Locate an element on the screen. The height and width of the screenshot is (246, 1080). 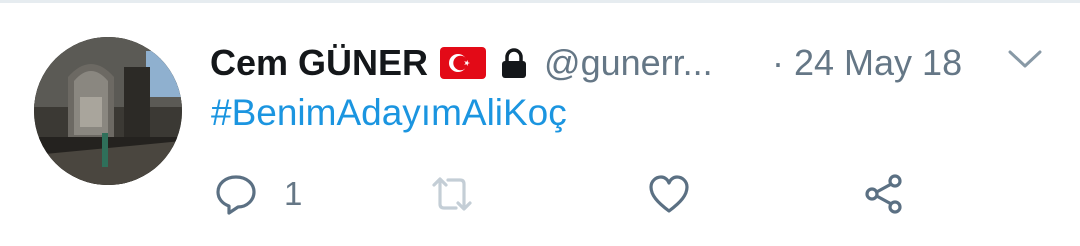
retweet-icon is located at coordinates (452, 194).